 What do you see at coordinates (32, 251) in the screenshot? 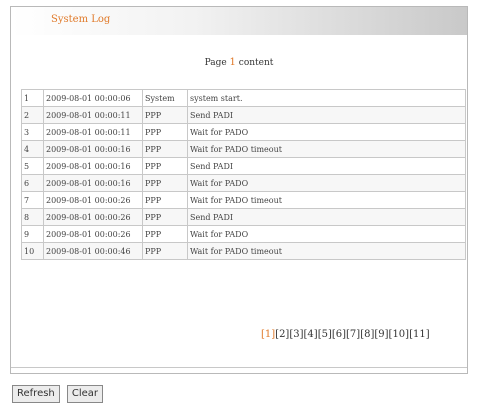
I see `row-index: 10` at bounding box center [32, 251].